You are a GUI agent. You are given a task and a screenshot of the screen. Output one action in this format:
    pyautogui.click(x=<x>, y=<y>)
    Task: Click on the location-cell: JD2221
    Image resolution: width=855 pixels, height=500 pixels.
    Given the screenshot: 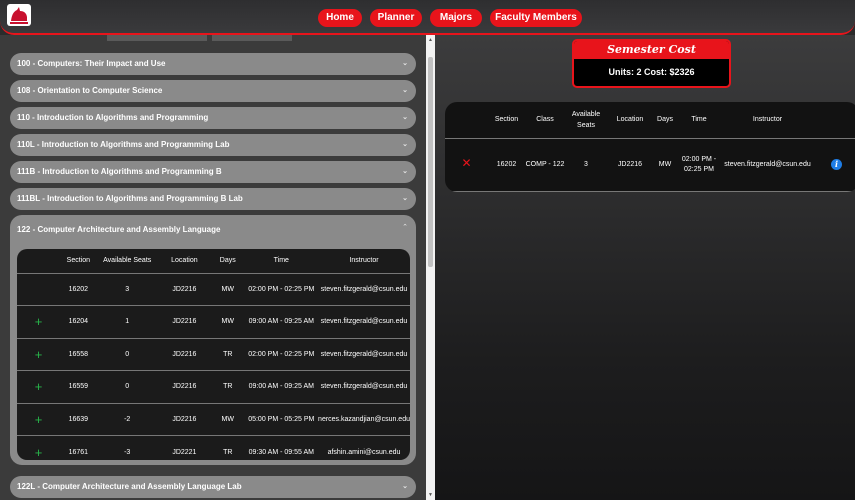 What is the action you would take?
    pyautogui.click(x=184, y=452)
    